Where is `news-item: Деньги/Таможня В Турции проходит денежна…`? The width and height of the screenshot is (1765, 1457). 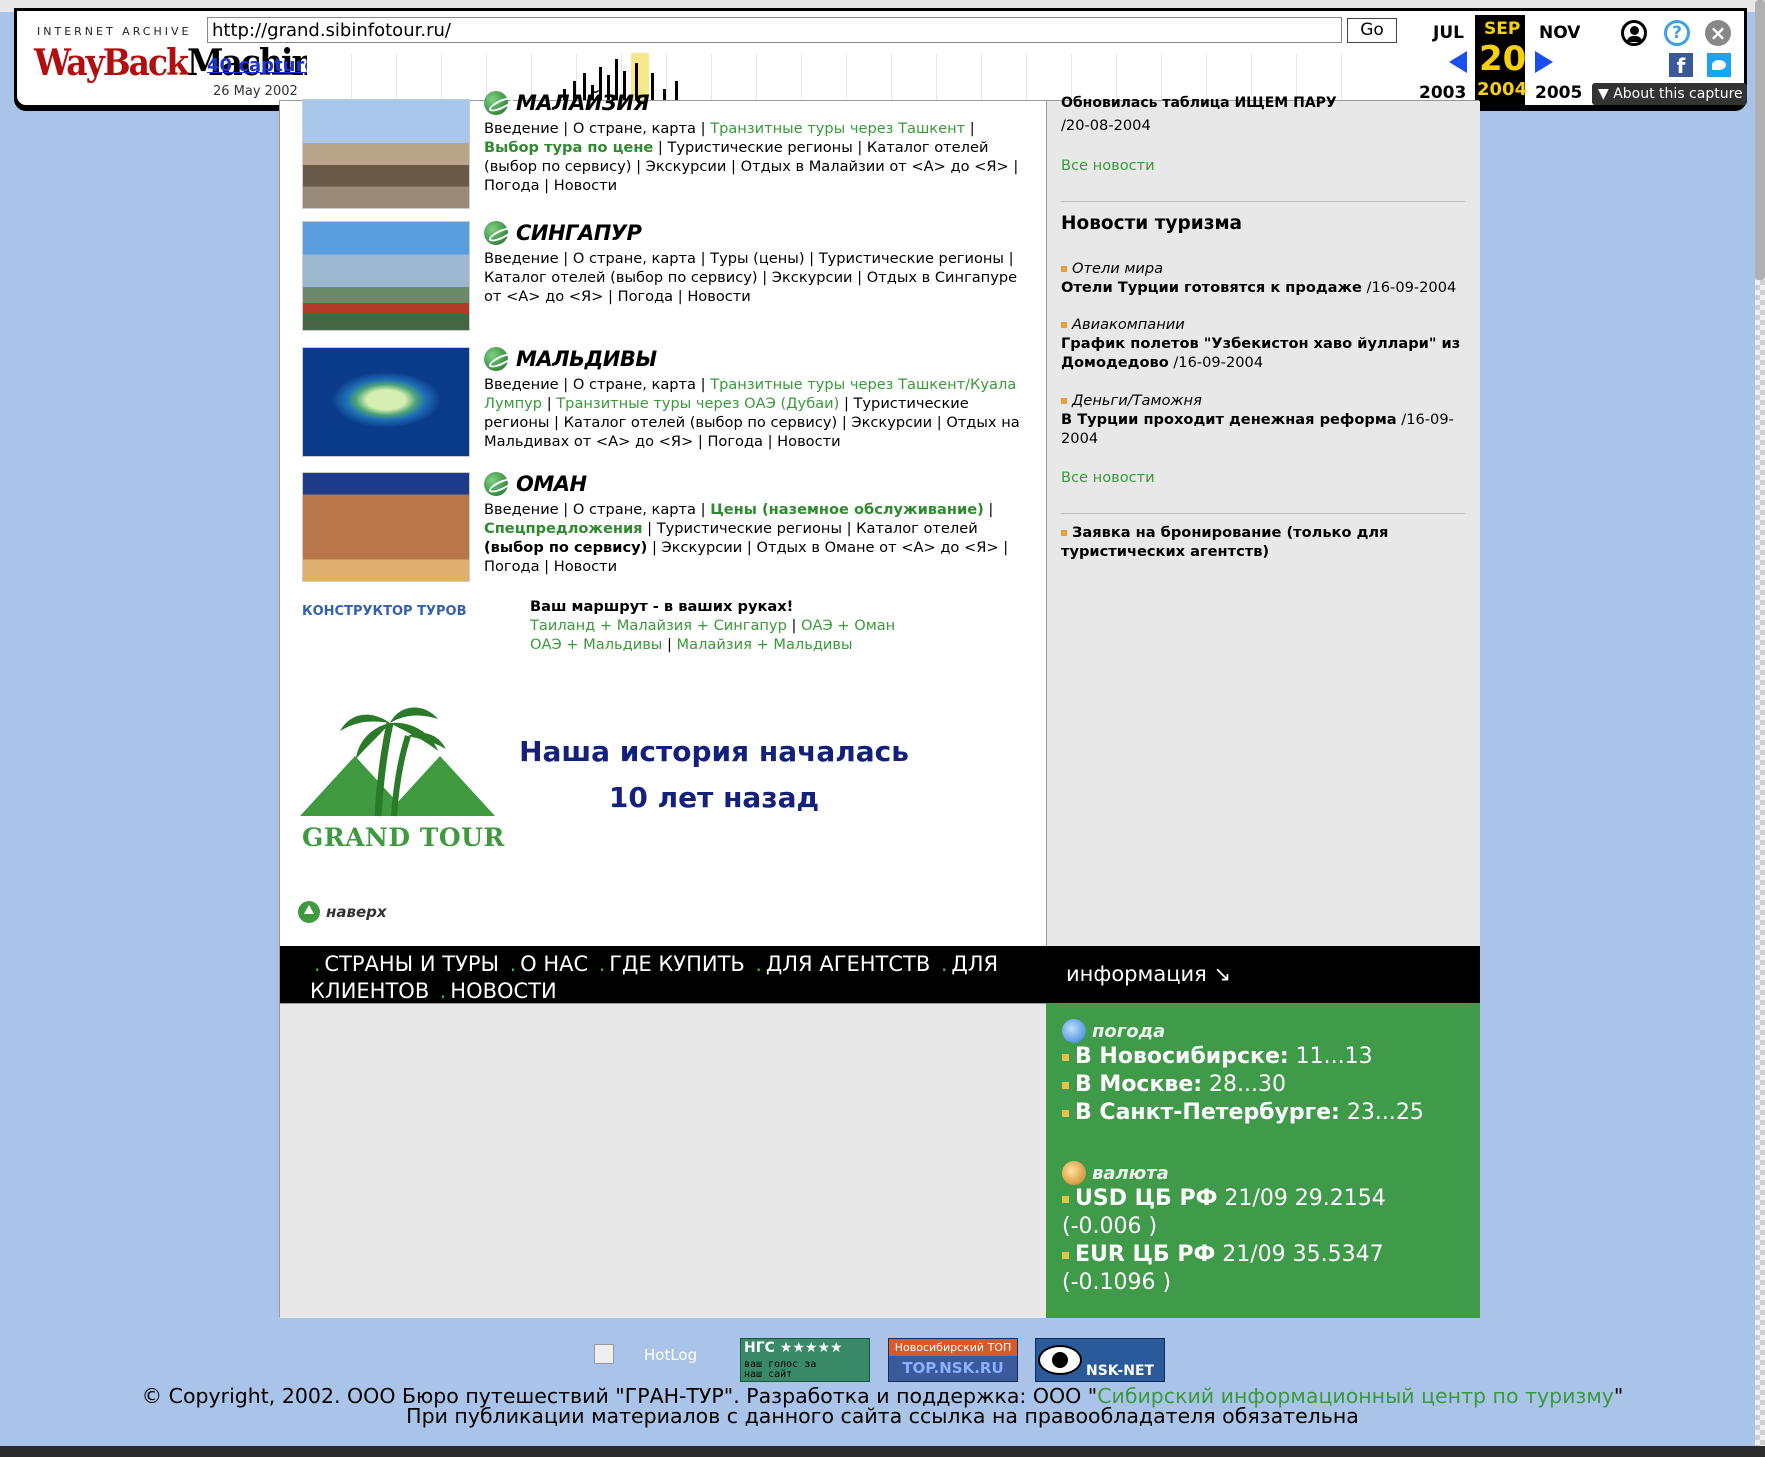
news-item: Деньги/Таможня В Турции проходит денежна… is located at coordinates (1263, 419).